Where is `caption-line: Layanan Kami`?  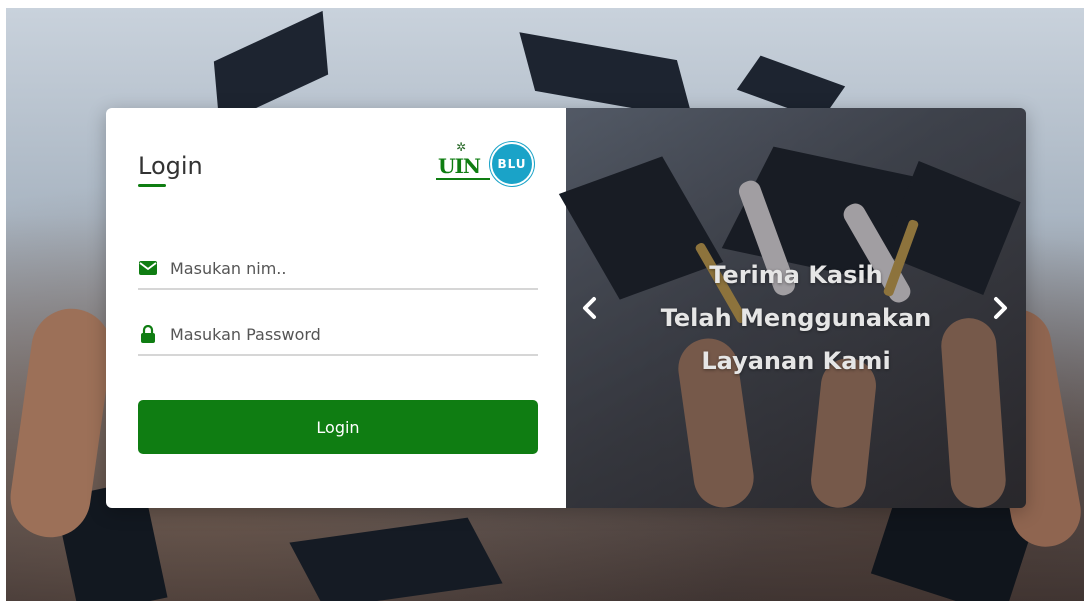
caption-line: Layanan Kami is located at coordinates (796, 361).